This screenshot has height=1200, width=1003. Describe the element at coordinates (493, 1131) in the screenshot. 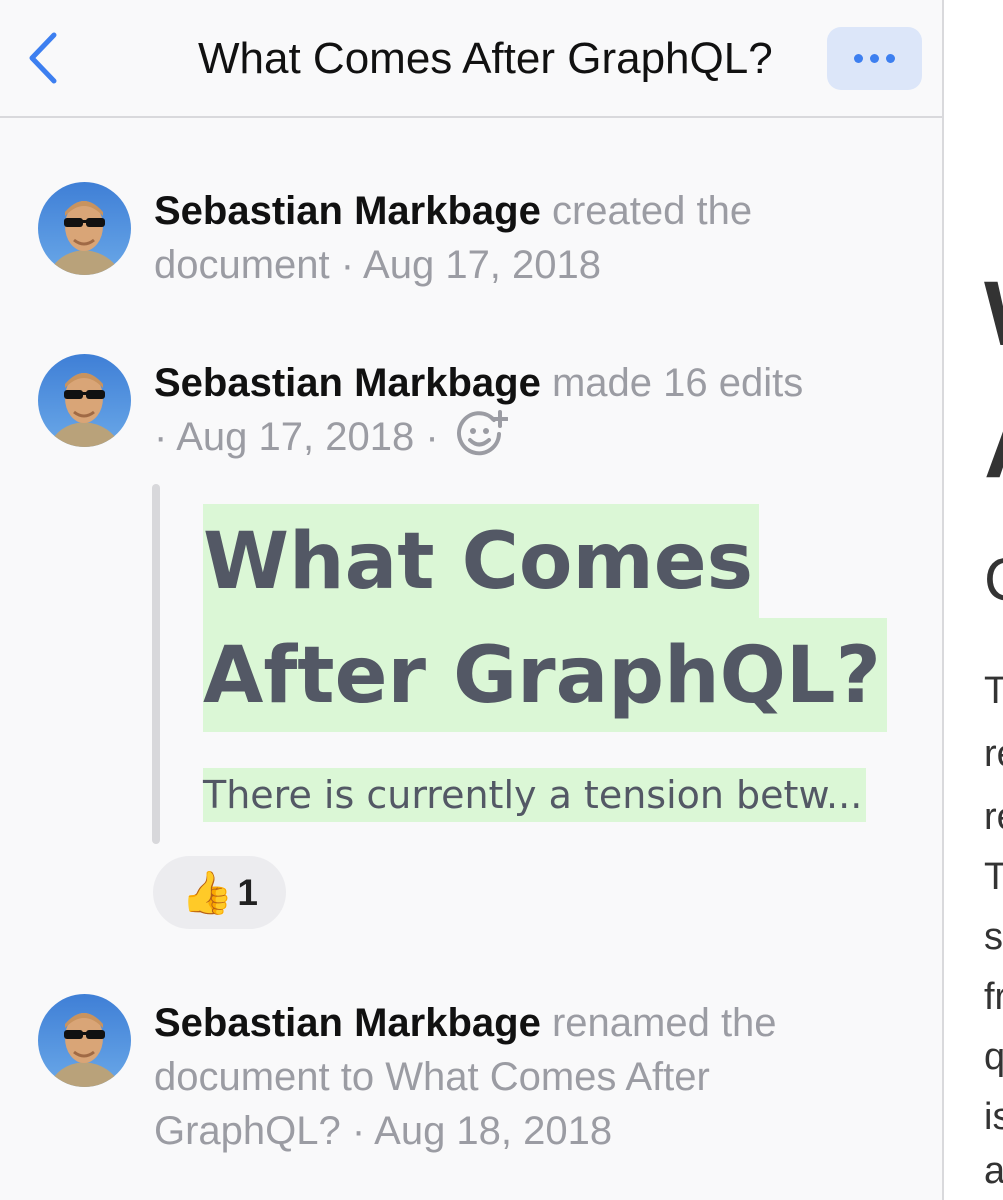

I see `activity-date: Aug 18, 2018` at that location.